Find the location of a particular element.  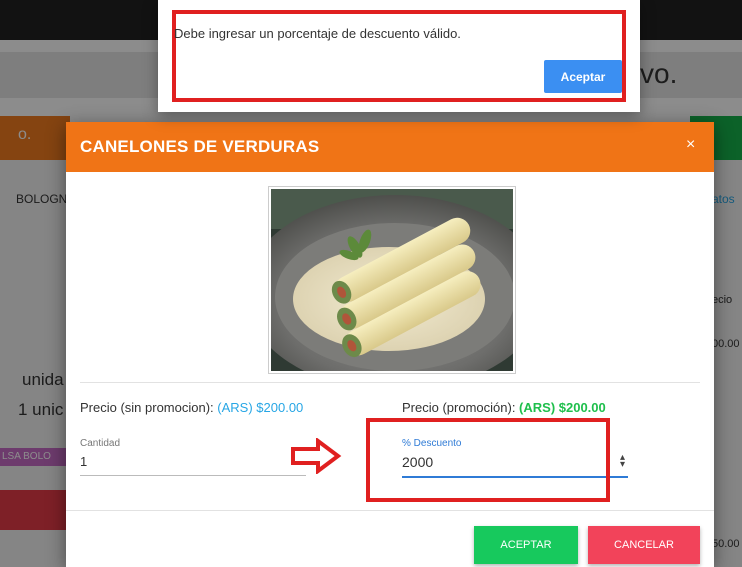

modal-header: CANELONES DE VERDURAS × is located at coordinates (390, 147).